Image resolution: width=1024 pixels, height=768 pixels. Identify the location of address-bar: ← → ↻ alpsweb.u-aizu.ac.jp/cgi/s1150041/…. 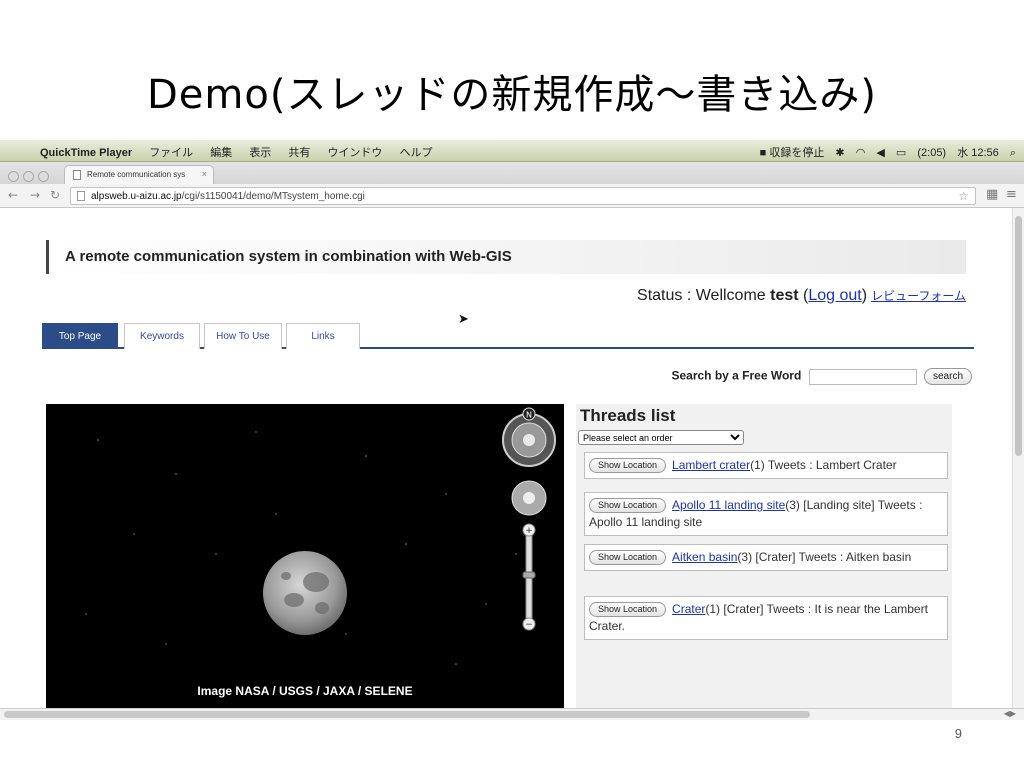
(512, 196).